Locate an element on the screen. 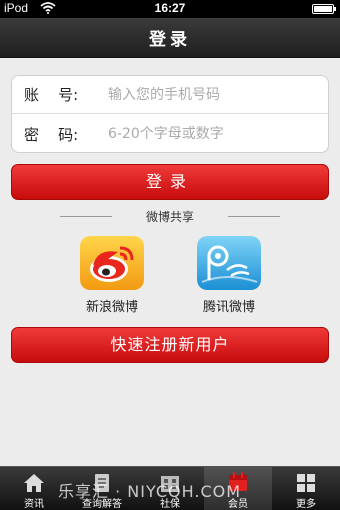 The height and width of the screenshot is (510, 340). share-tencent-weibo: 腾讯微博 is located at coordinates (229, 275).